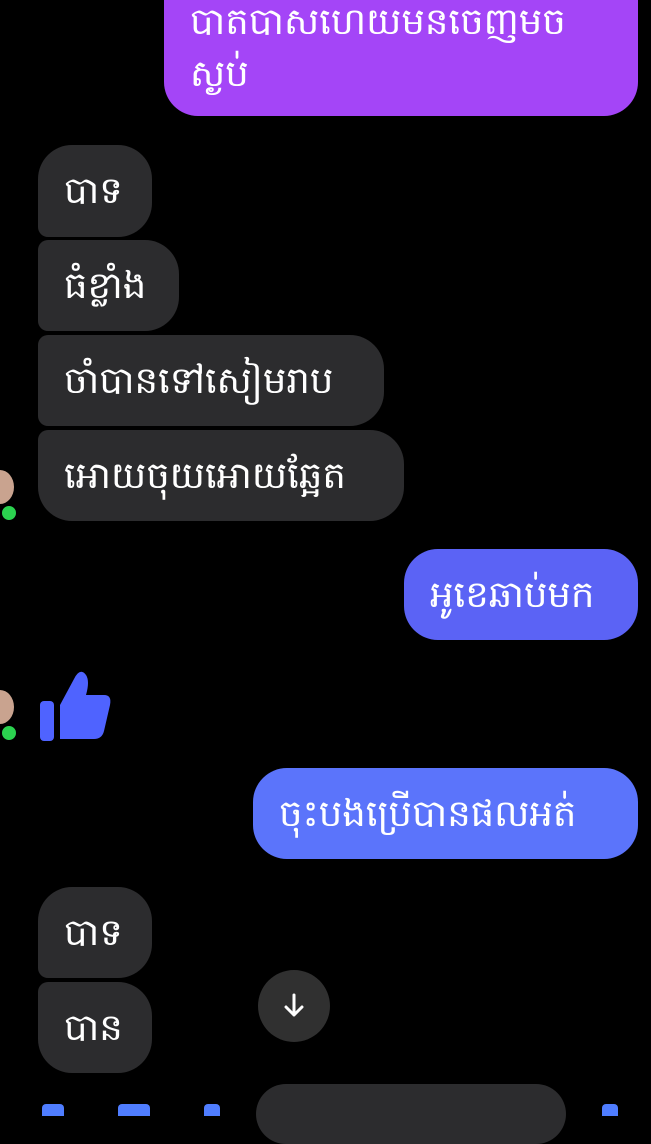 The height and width of the screenshot is (1144, 651). What do you see at coordinates (108, 285) in the screenshot?
I see `incoming-message-2: ធំខ្លាំង` at bounding box center [108, 285].